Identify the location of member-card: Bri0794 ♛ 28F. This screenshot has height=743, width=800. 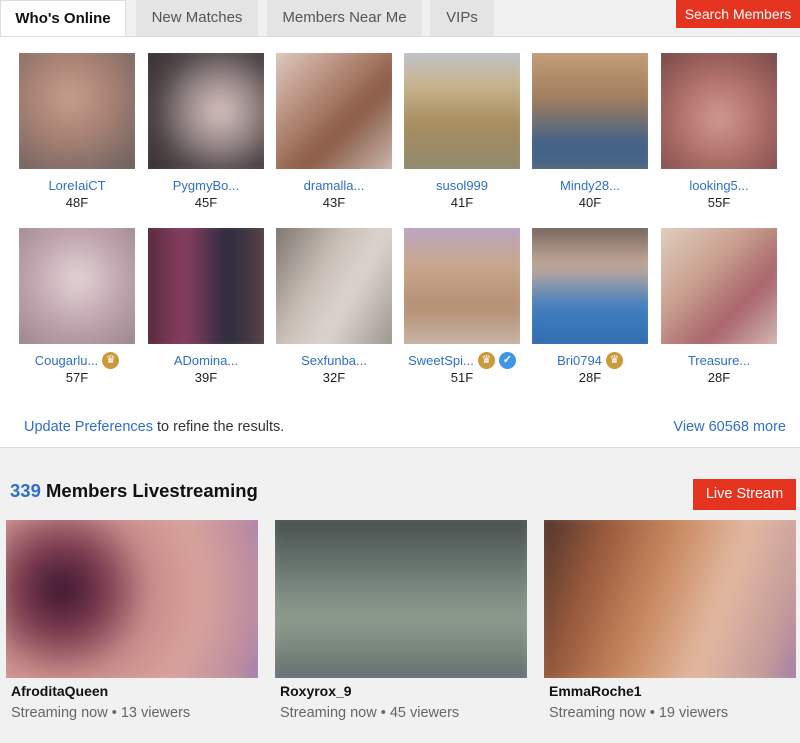
(590, 306).